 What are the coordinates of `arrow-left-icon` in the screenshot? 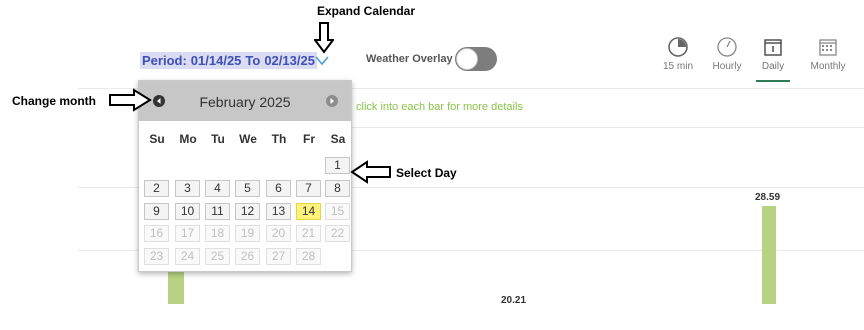 It's located at (370, 172).